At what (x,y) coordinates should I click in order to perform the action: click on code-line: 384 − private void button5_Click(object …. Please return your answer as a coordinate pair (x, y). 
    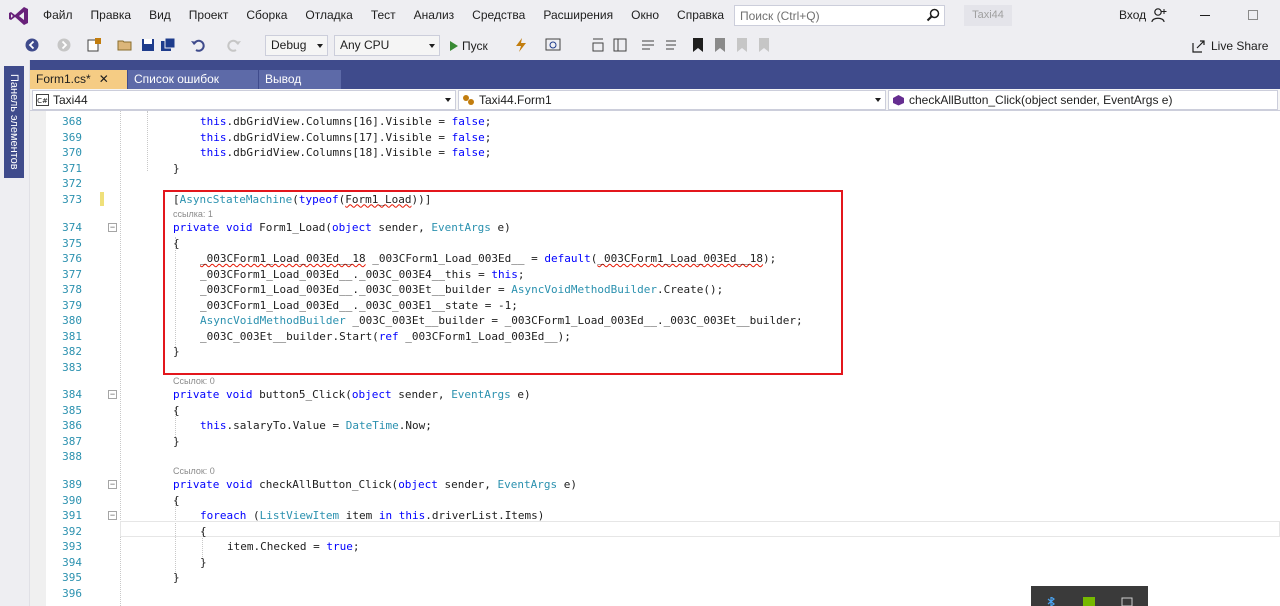
    Looking at the image, I should click on (655, 395).